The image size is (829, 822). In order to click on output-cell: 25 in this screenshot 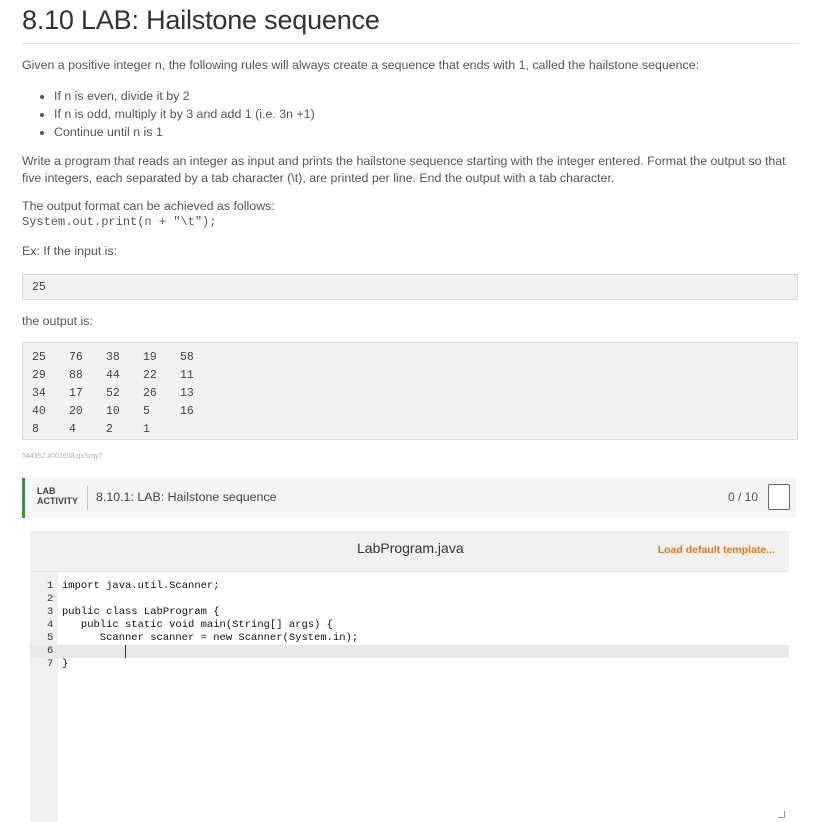, I will do `click(39, 357)`.